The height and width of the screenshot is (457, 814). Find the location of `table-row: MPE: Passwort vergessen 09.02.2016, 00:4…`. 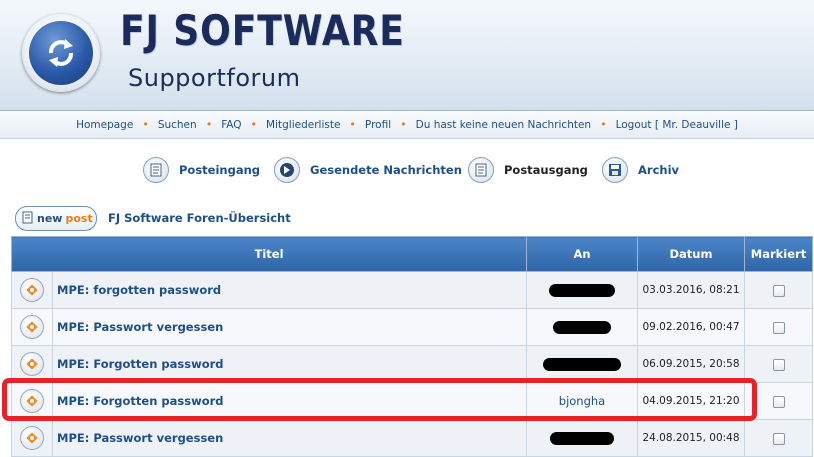

table-row: MPE: Passwort vergessen 09.02.2016, 00:4… is located at coordinates (412, 327).